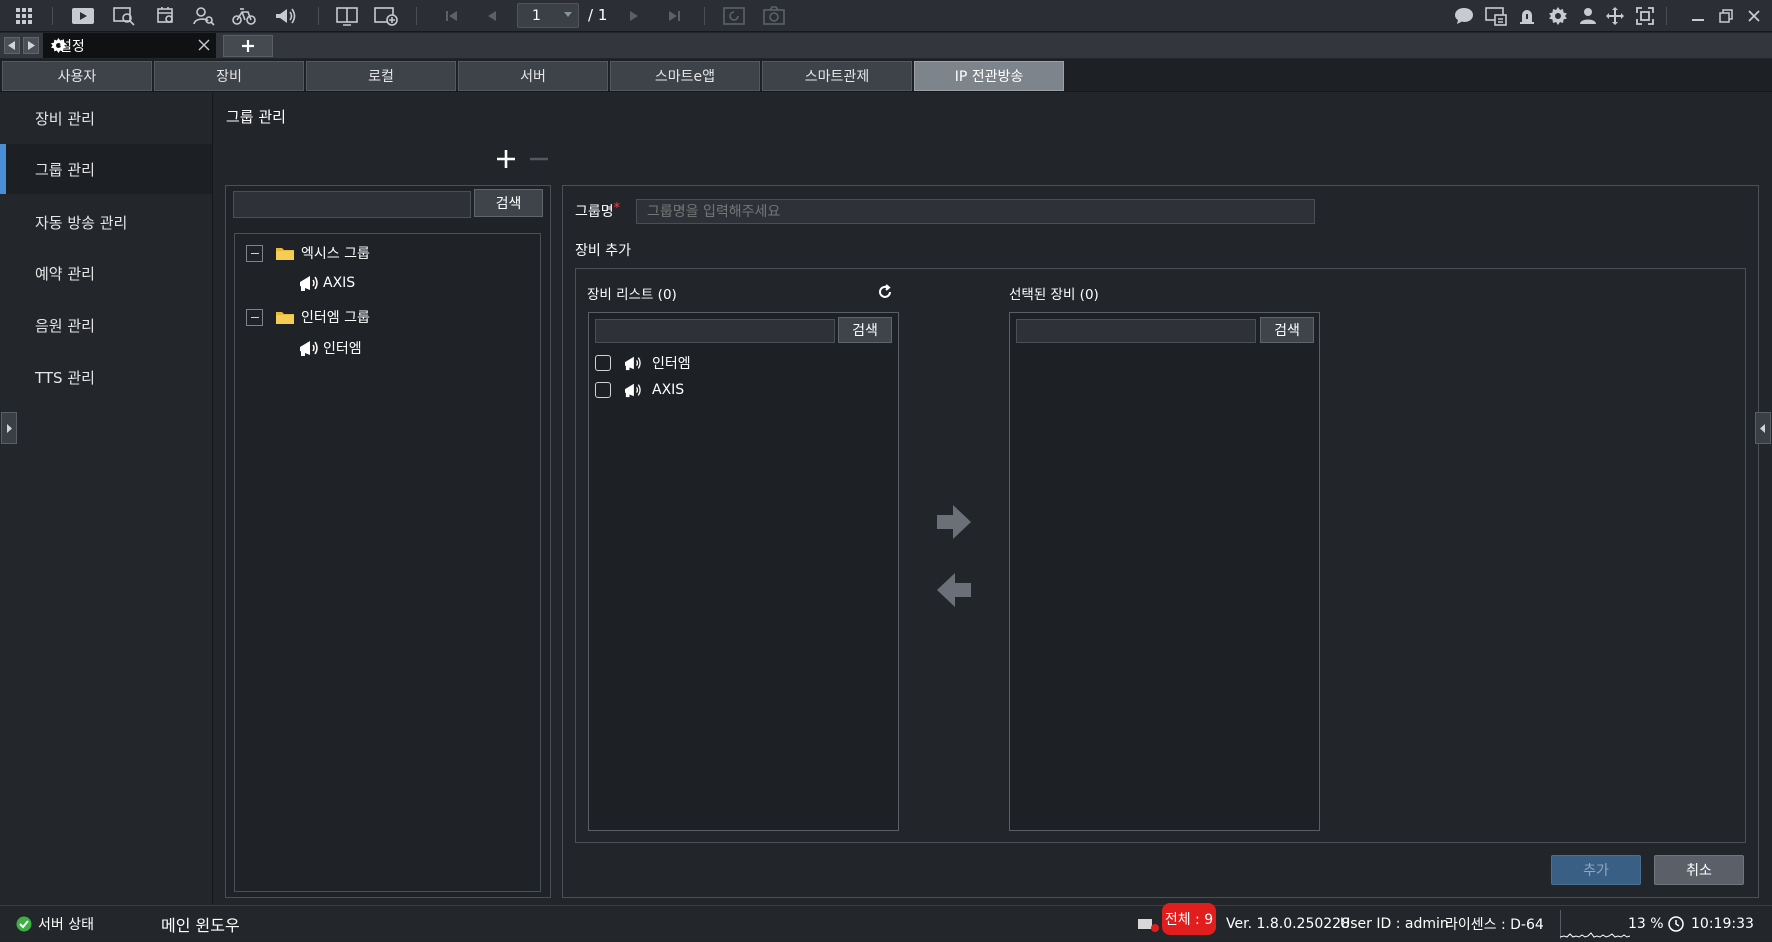 This screenshot has height=942, width=1772. Describe the element at coordinates (347, 16) in the screenshot. I see `layout-icon` at that location.